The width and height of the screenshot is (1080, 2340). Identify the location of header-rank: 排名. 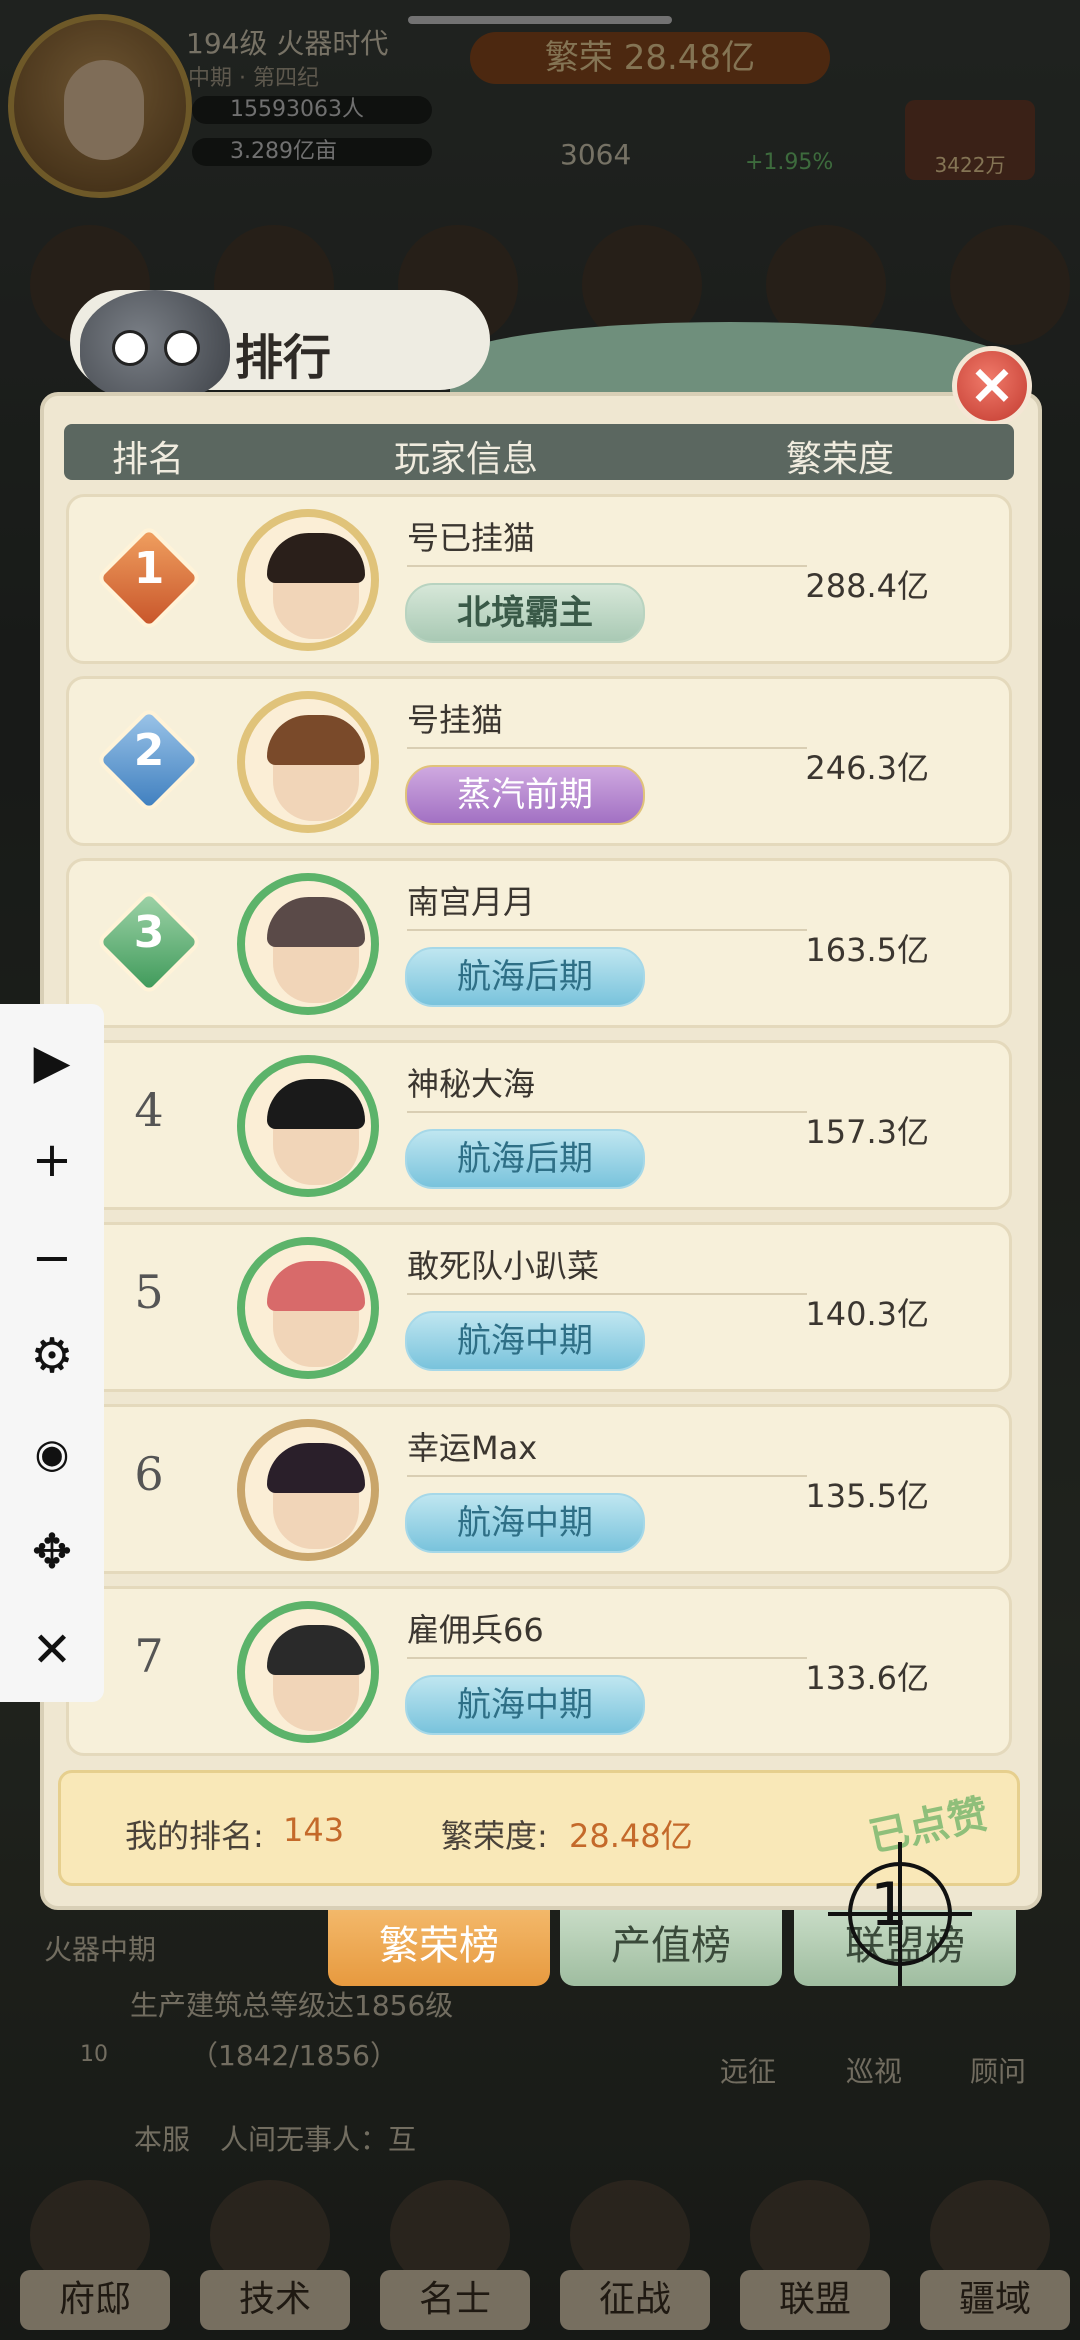
(148, 459).